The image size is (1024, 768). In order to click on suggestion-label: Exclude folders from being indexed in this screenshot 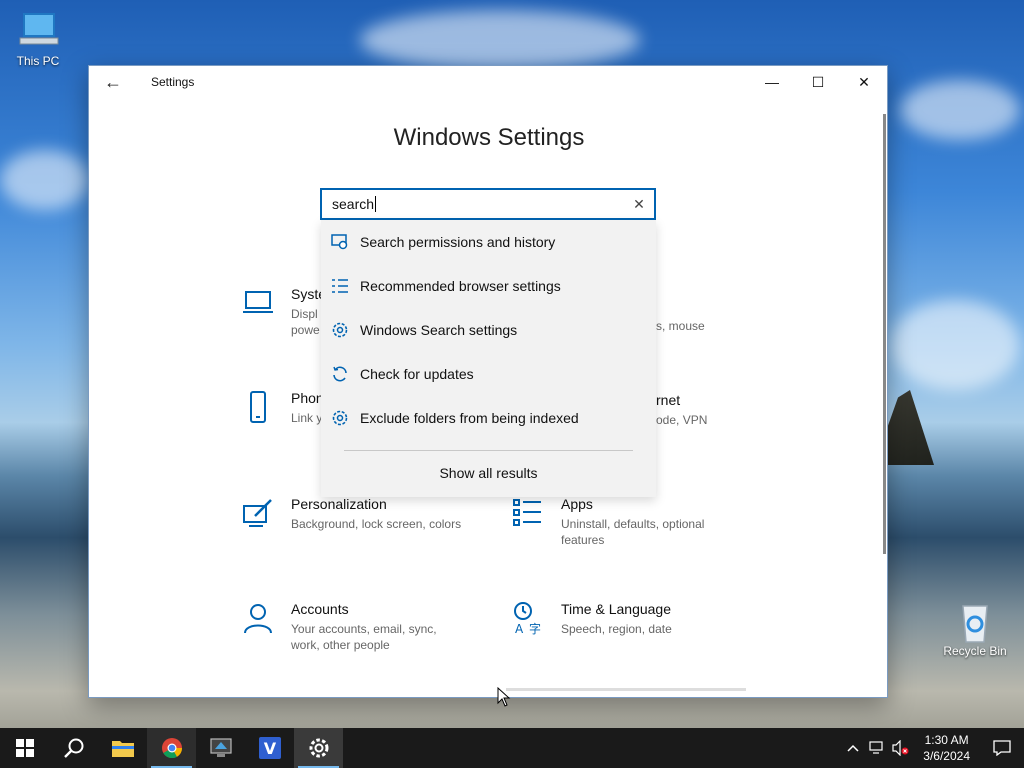, I will do `click(469, 418)`.